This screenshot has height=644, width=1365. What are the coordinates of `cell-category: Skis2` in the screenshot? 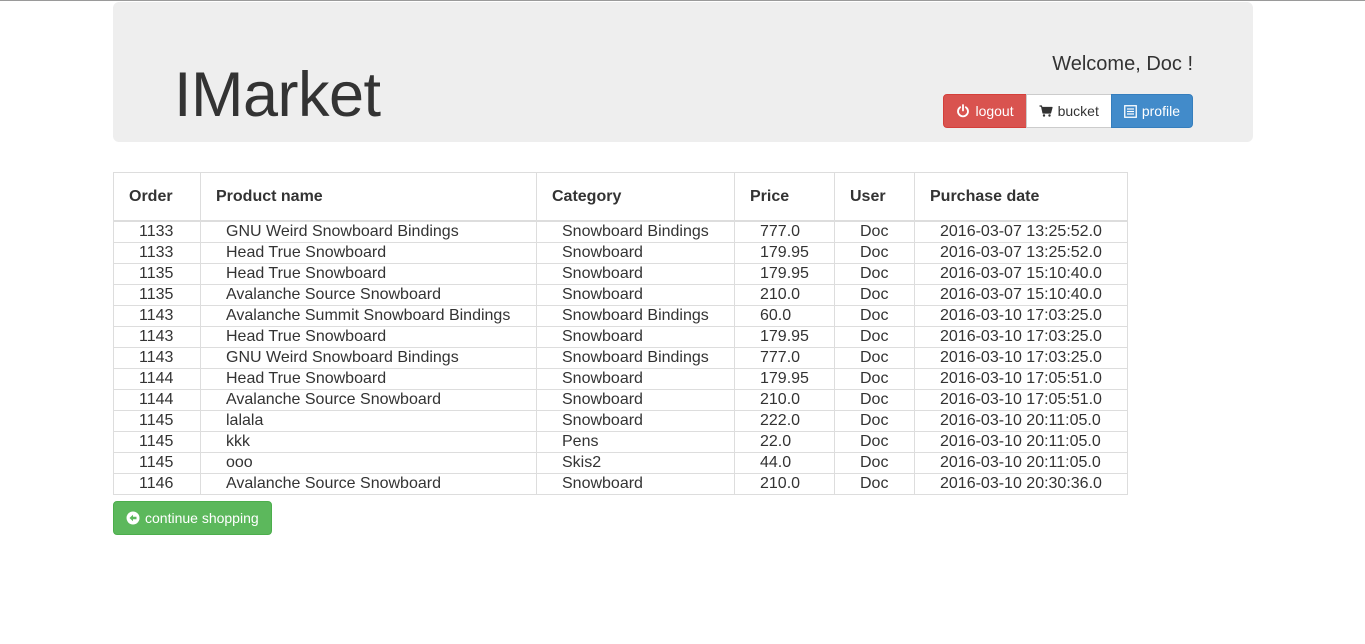 It's located at (635, 463).